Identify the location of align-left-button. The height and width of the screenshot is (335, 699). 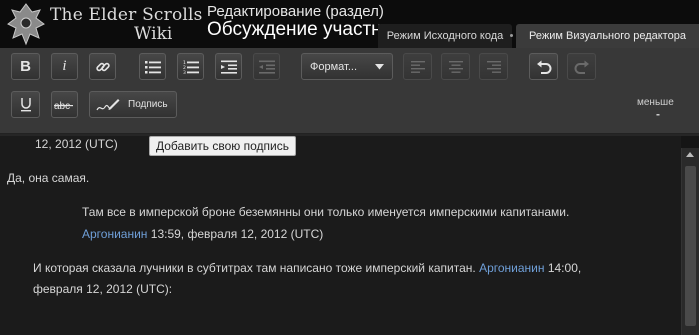
(417, 66).